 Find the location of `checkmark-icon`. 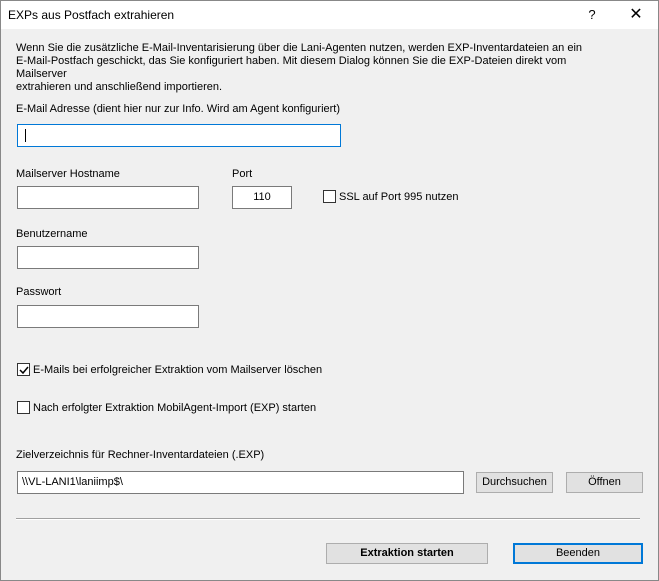

checkmark-icon is located at coordinates (24, 370).